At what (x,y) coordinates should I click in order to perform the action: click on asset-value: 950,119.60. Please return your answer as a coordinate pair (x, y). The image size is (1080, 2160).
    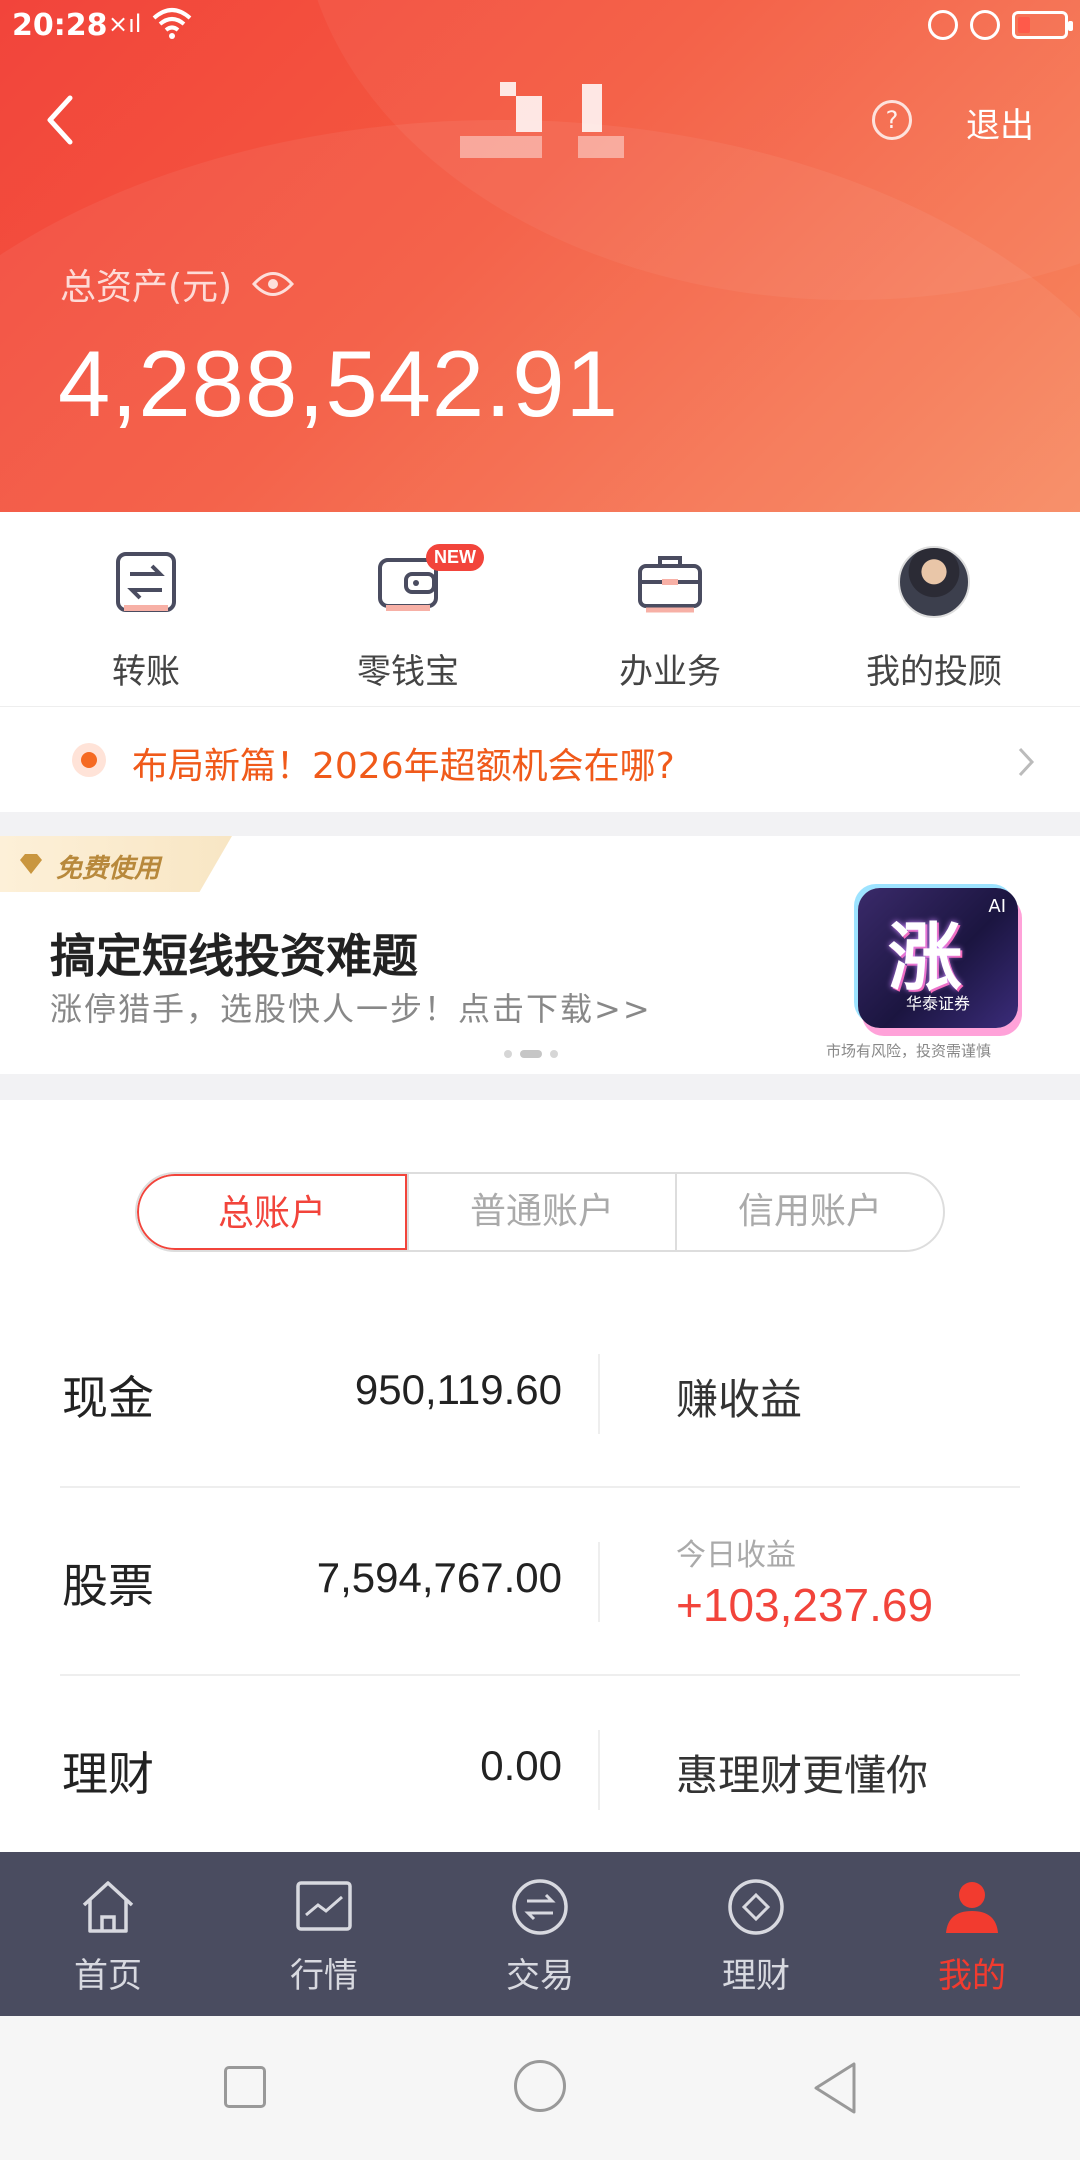
    Looking at the image, I should click on (458, 1389).